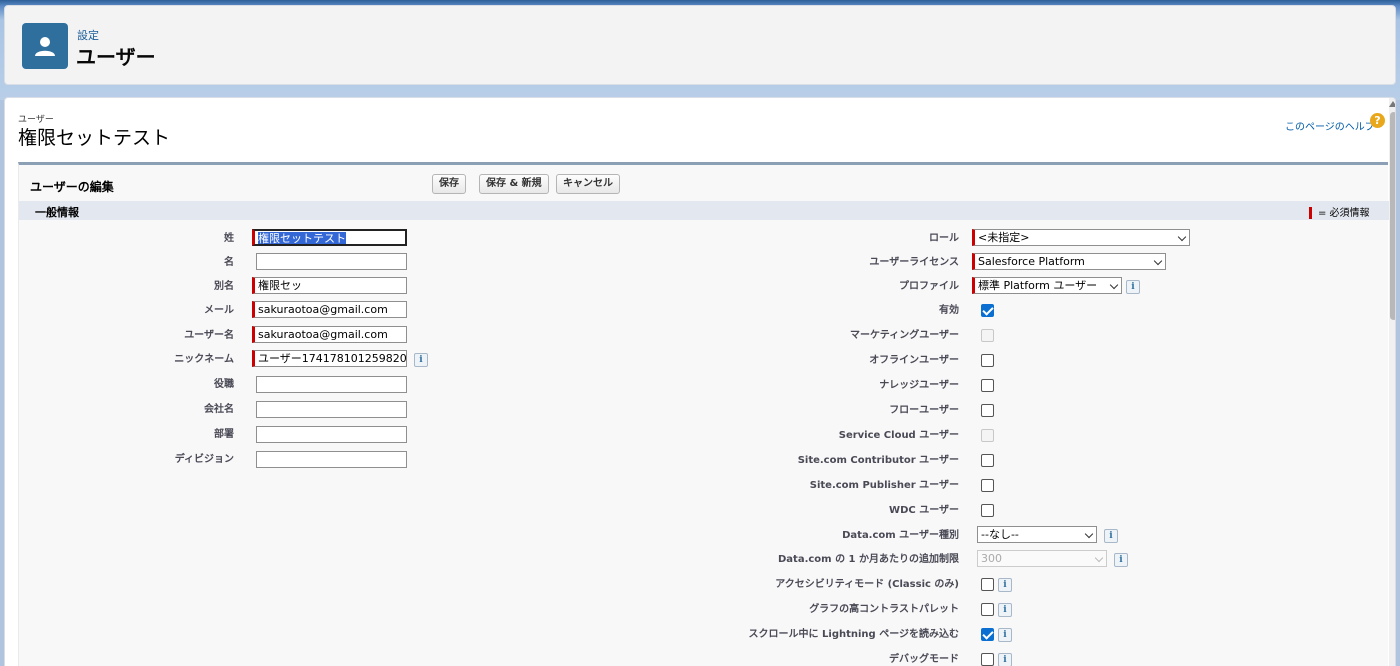 The image size is (1400, 666). What do you see at coordinates (704, 210) in the screenshot?
I see `section-header: 一般情報 = 必須情報` at bounding box center [704, 210].